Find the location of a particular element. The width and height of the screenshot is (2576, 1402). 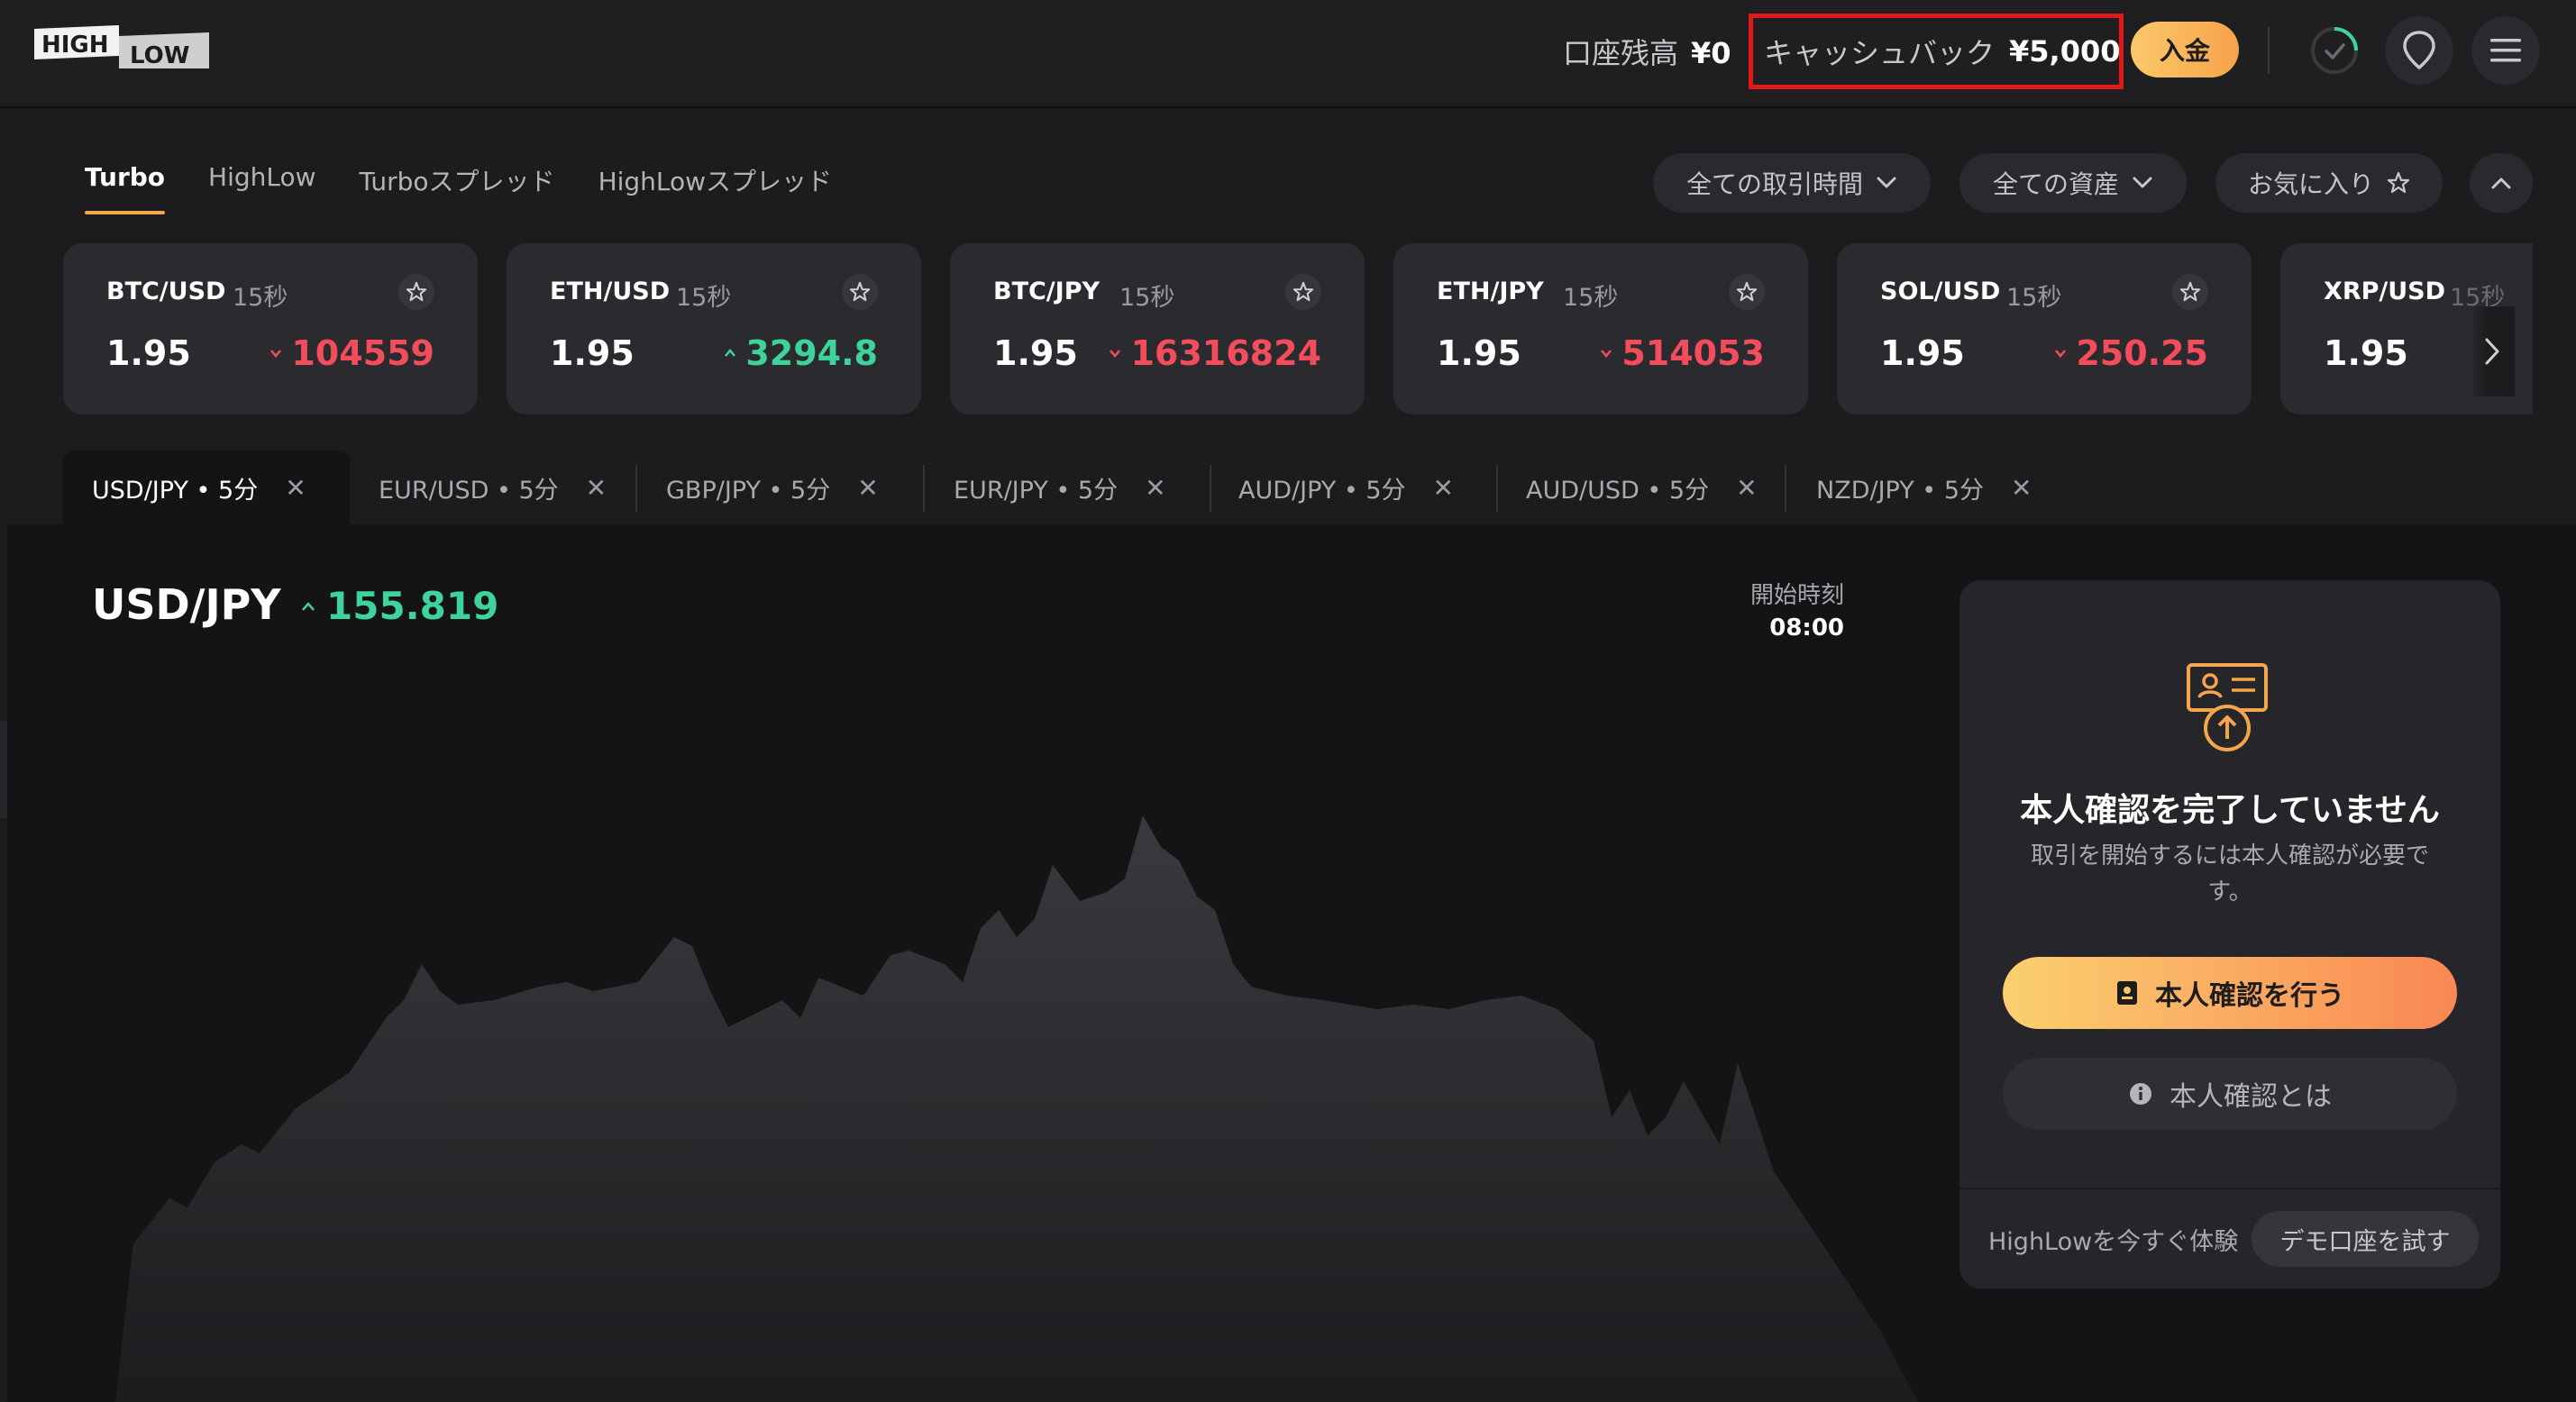

cashback-label: キャッシュバック is located at coordinates (1880, 53).